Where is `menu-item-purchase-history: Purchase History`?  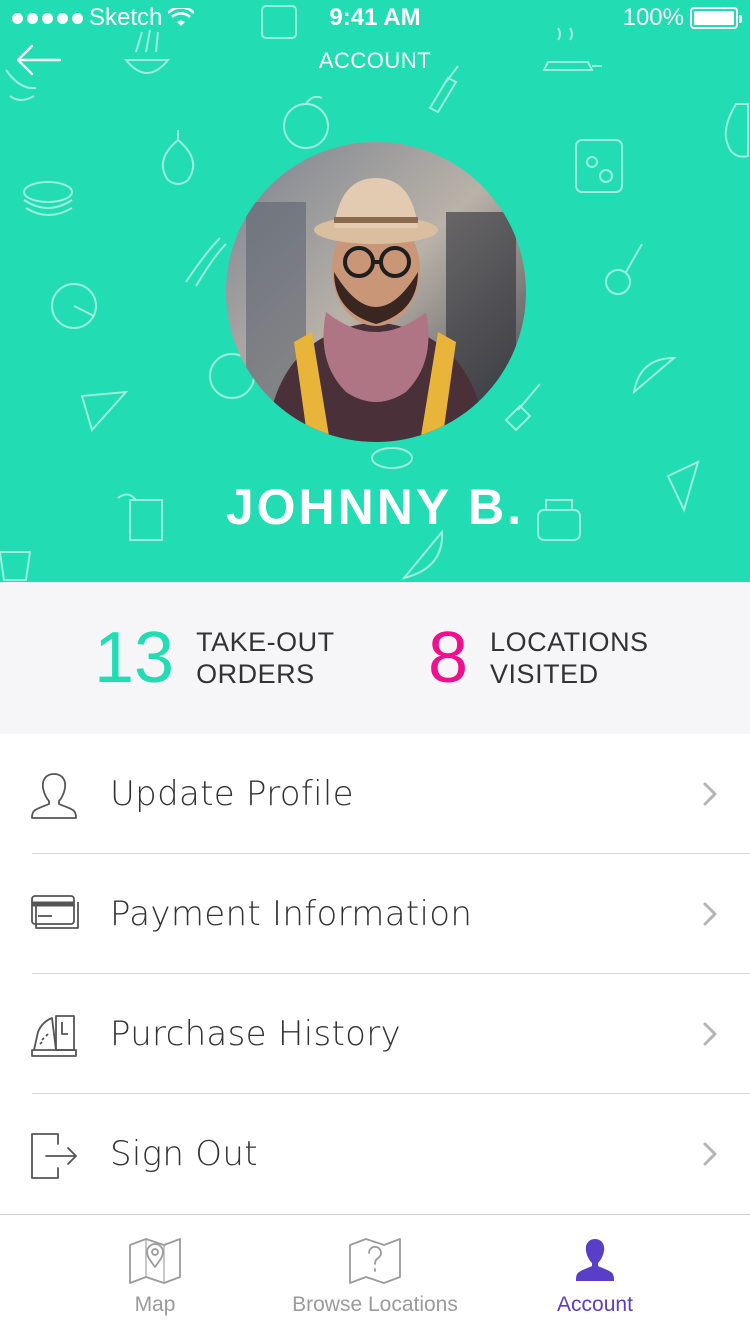 menu-item-purchase-history: Purchase History is located at coordinates (375, 1034).